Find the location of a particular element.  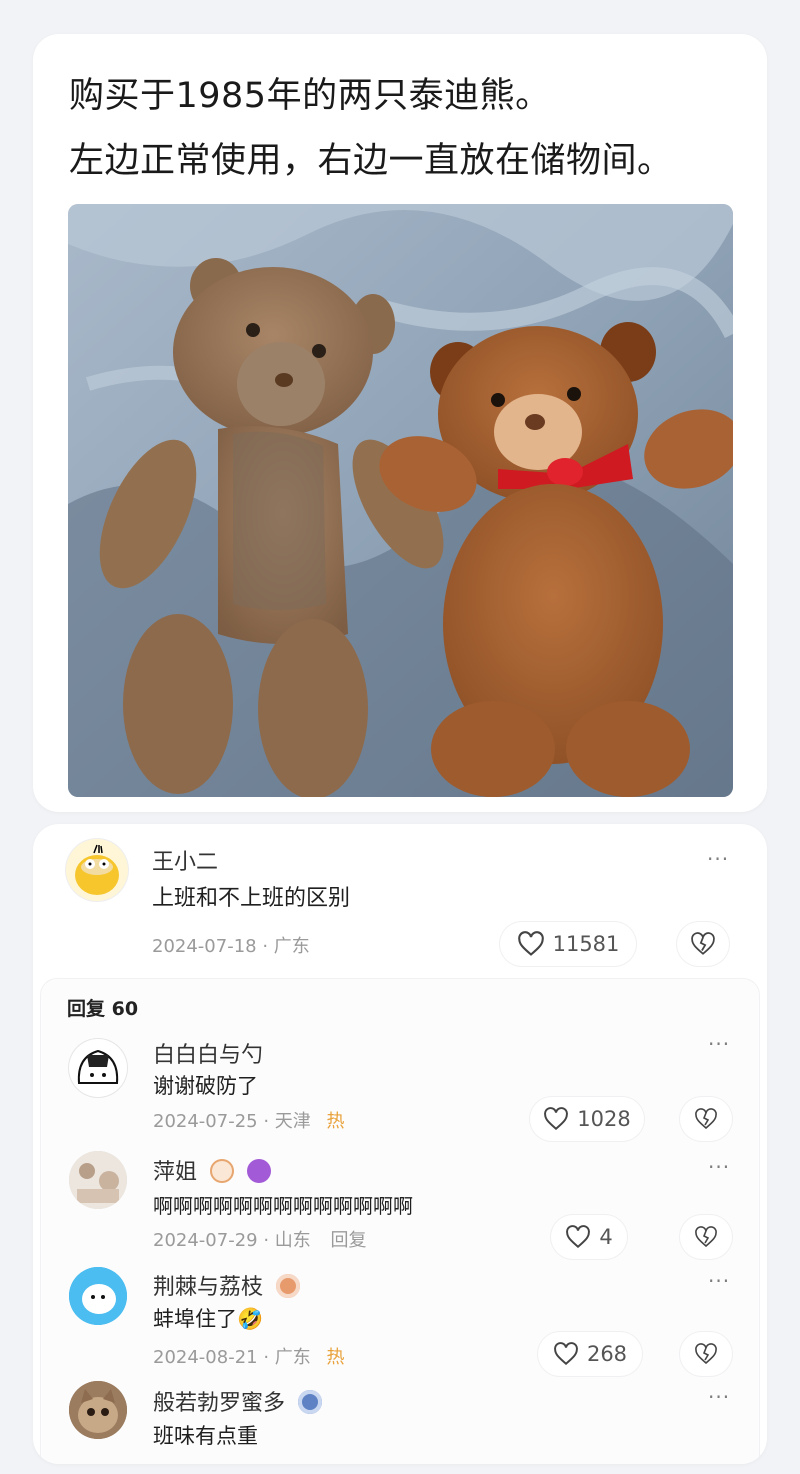

reply-location: 山东 is located at coordinates (292, 1240).